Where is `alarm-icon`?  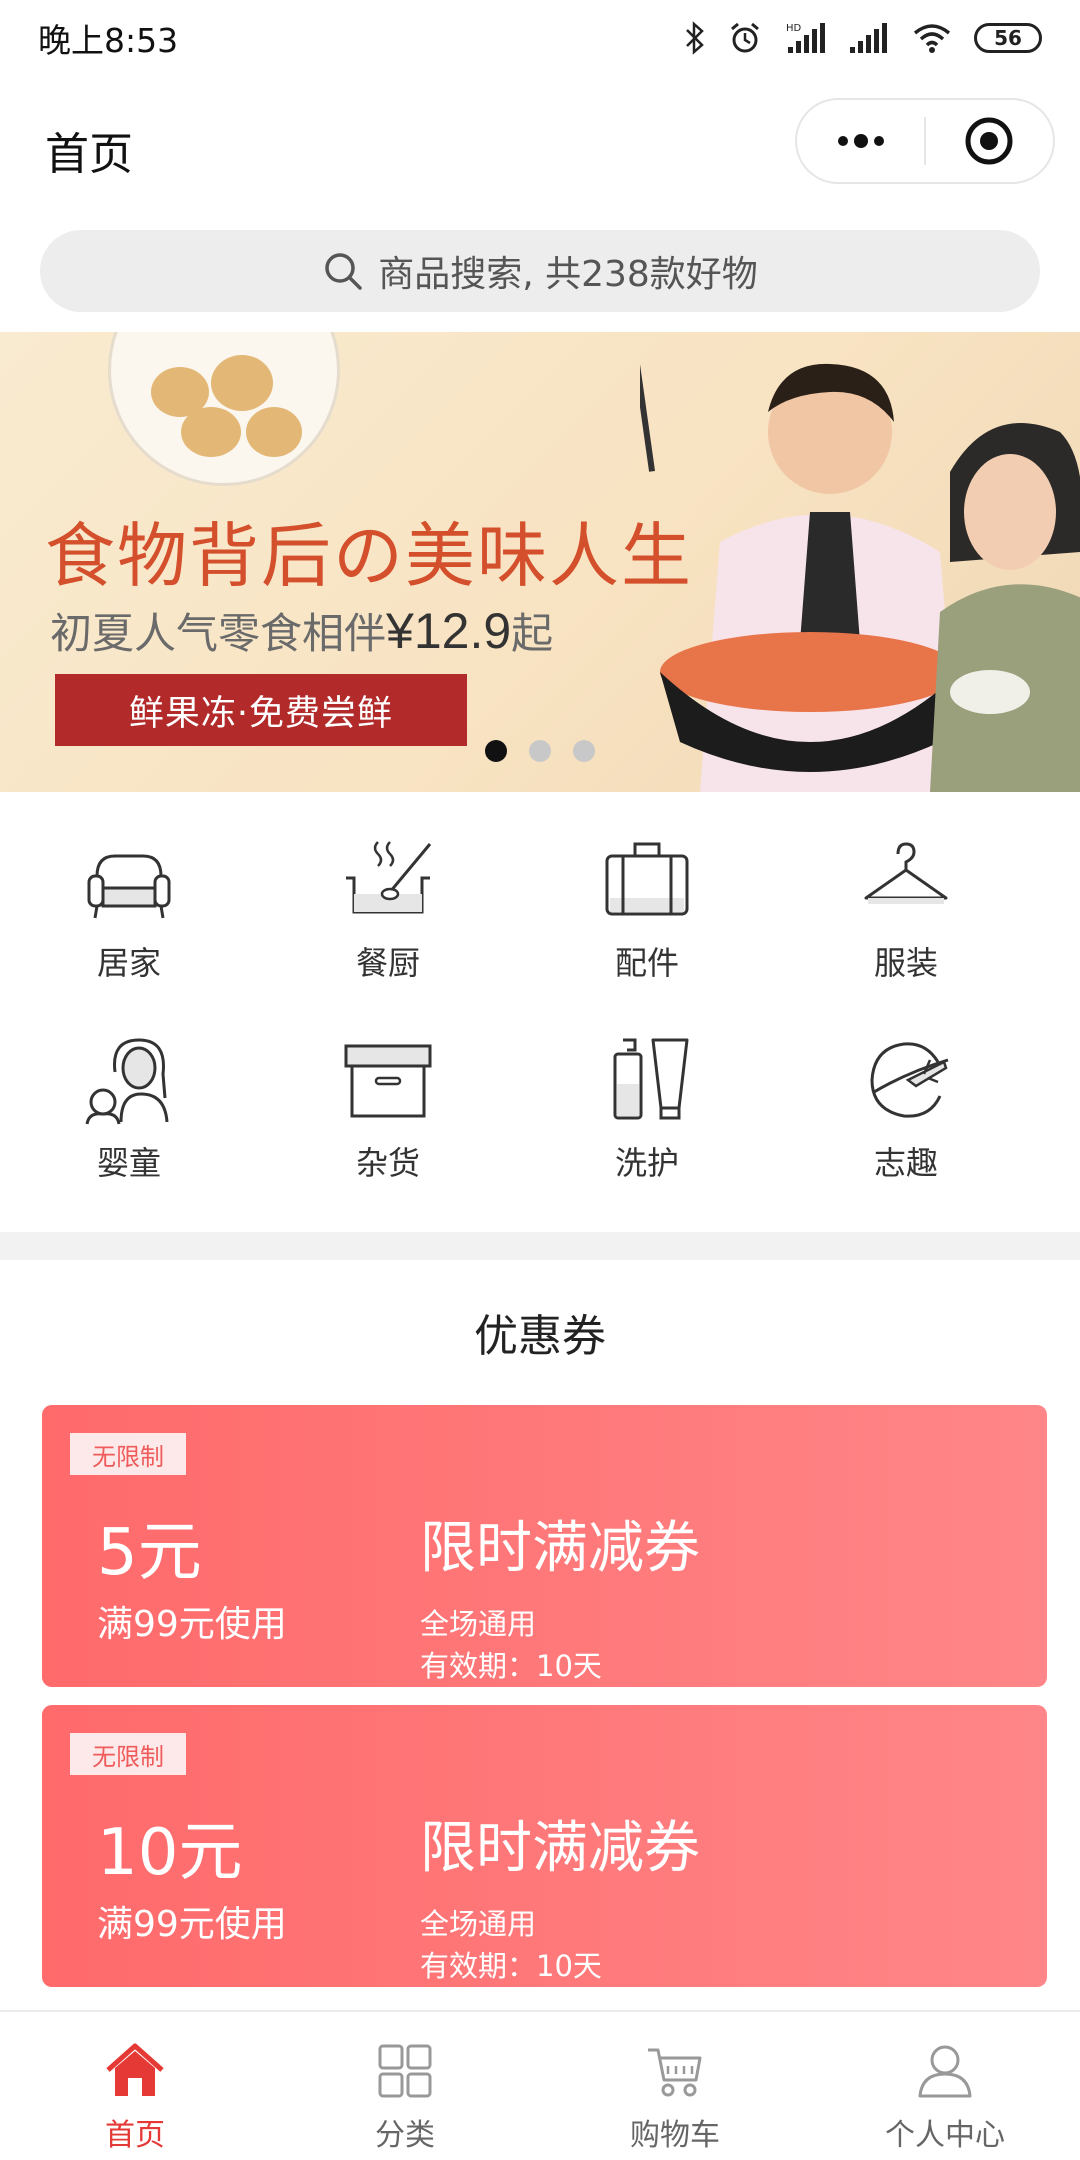
alarm-icon is located at coordinates (745, 37).